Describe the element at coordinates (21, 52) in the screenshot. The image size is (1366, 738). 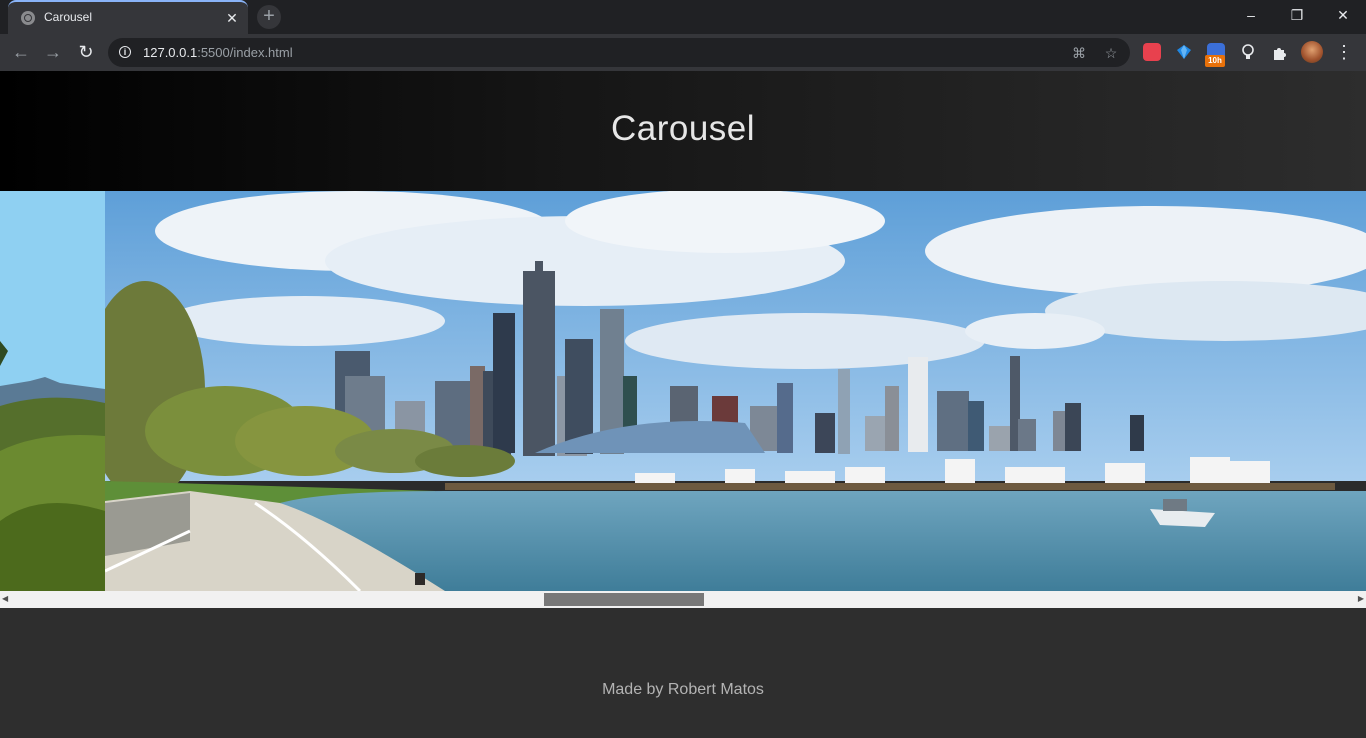
I see `back-arrow-icon: ←` at that location.